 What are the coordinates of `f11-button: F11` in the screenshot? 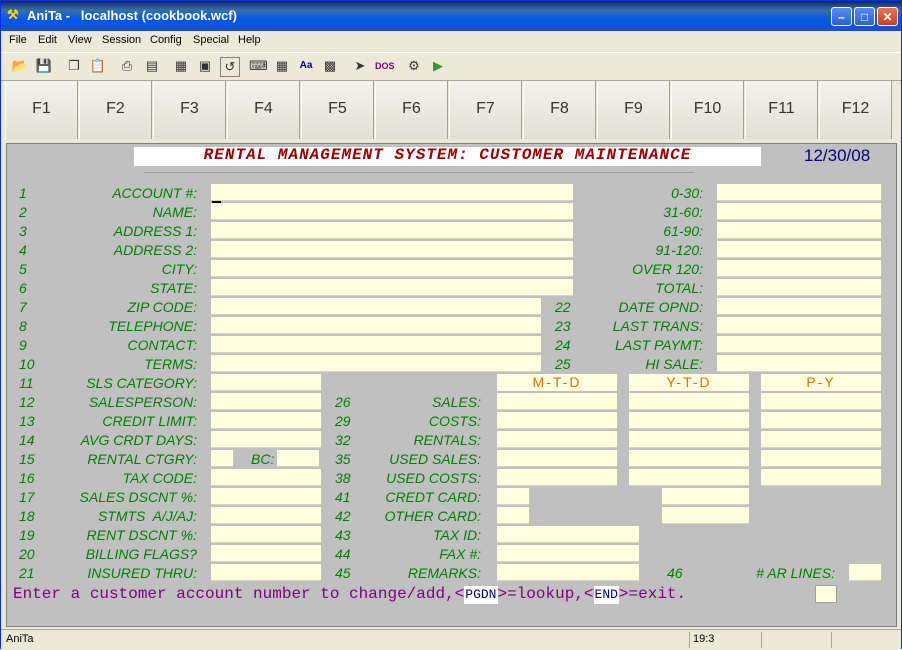 It's located at (781, 110).